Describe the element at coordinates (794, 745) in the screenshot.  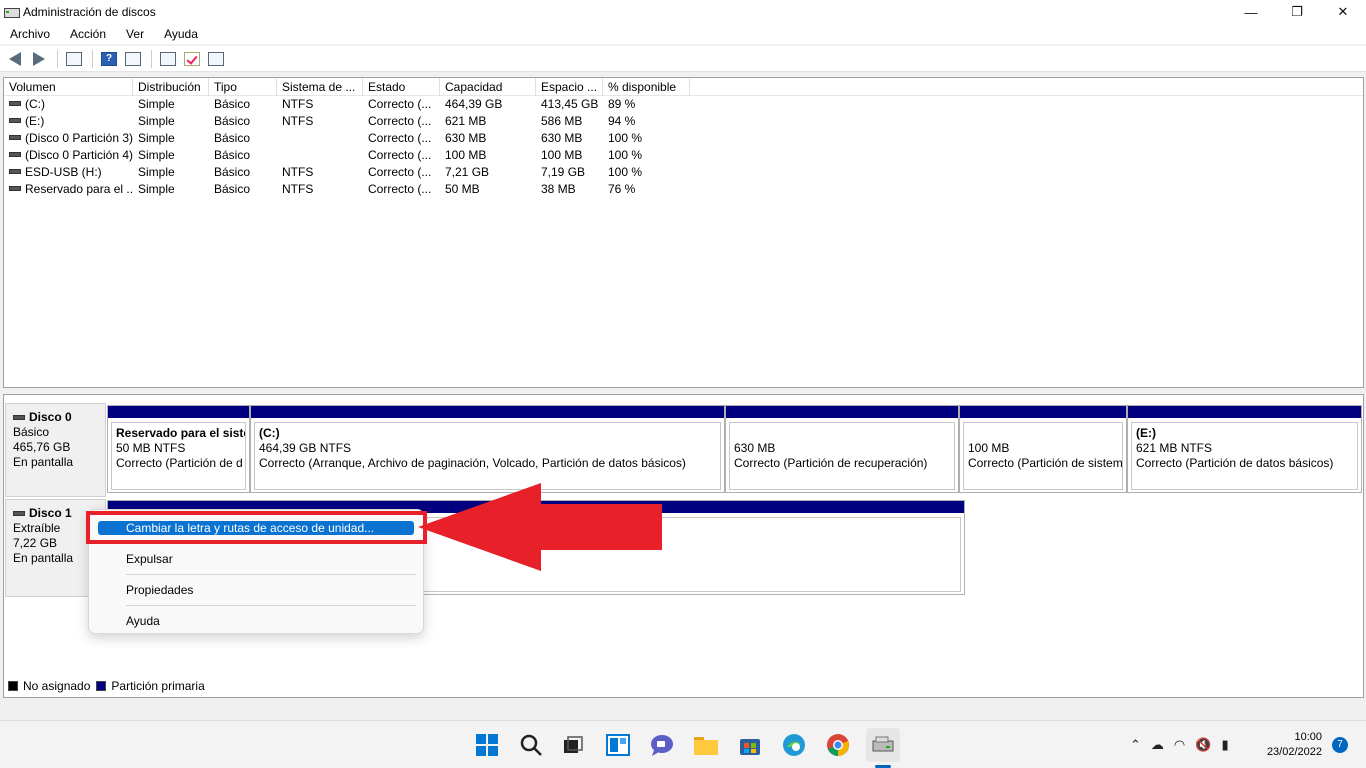
I see `edge-button` at that location.